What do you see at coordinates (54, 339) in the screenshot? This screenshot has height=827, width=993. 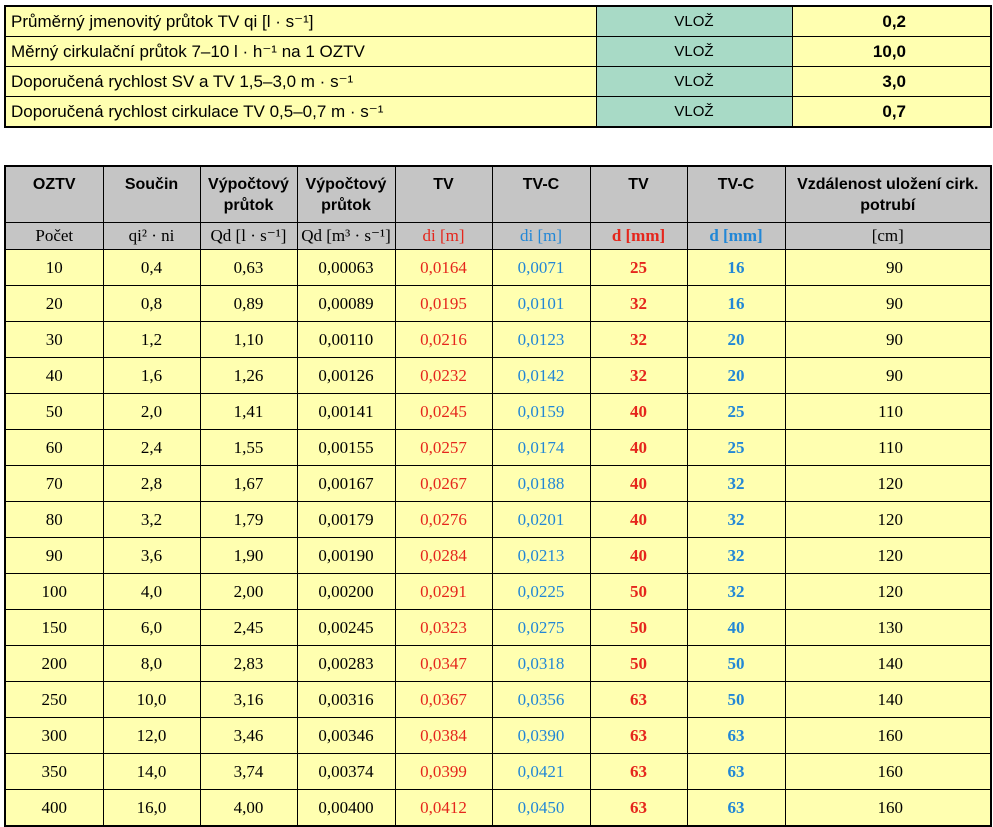 I see `cell-oztv: 30` at bounding box center [54, 339].